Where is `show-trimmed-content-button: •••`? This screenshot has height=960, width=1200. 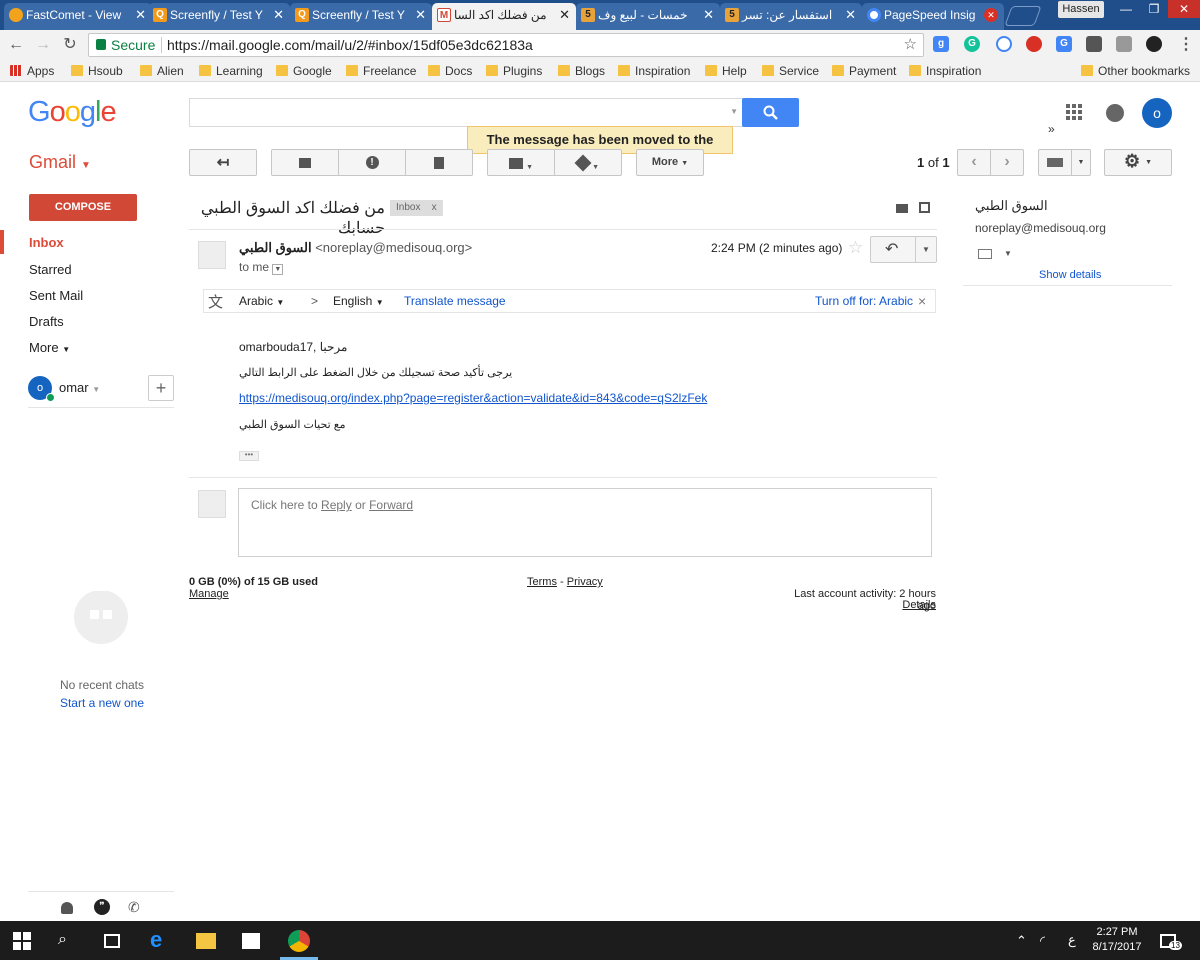
show-trimmed-content-button: ••• is located at coordinates (249, 456).